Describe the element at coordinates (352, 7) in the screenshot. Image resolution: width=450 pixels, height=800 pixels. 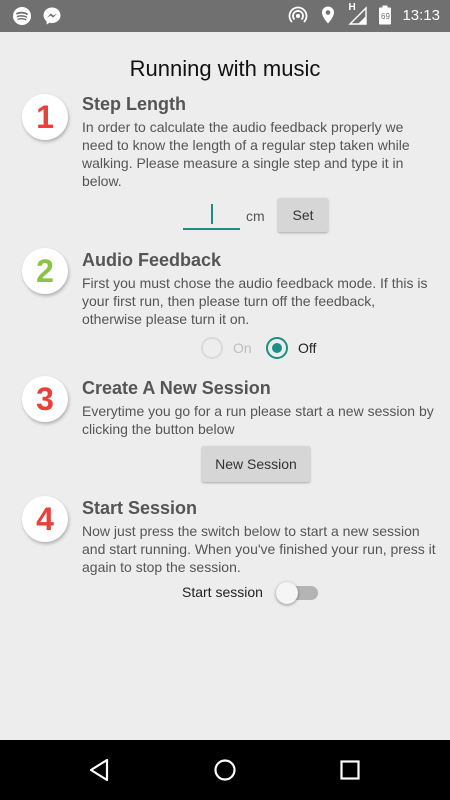
I see `signal-type-label: H` at that location.